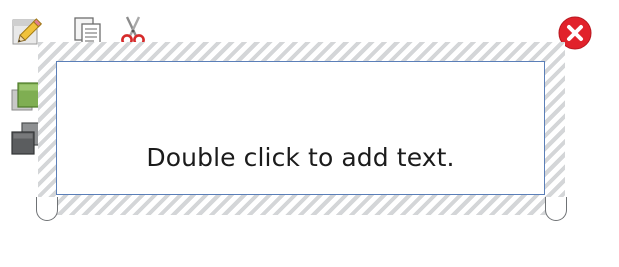 This screenshot has width=619, height=267. What do you see at coordinates (47, 209) in the screenshot?
I see `resize-handle-bottom-left` at bounding box center [47, 209].